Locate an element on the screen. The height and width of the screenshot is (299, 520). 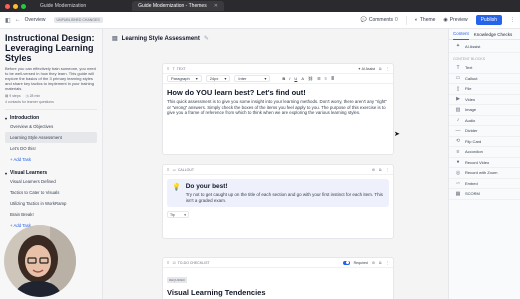
edit-pencil-icon: ✎ is located at coordinates (206, 38).